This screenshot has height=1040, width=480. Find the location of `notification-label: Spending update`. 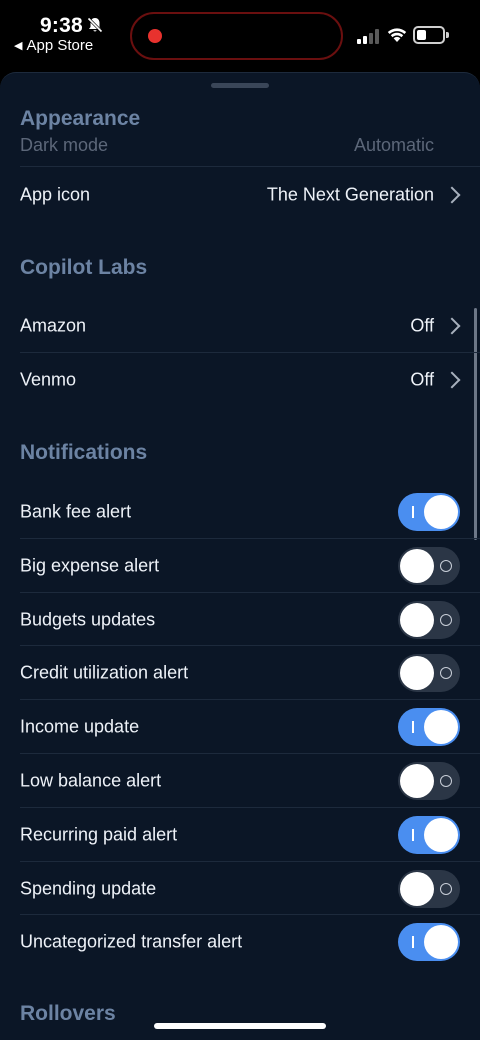

notification-label: Spending update is located at coordinates (88, 888).